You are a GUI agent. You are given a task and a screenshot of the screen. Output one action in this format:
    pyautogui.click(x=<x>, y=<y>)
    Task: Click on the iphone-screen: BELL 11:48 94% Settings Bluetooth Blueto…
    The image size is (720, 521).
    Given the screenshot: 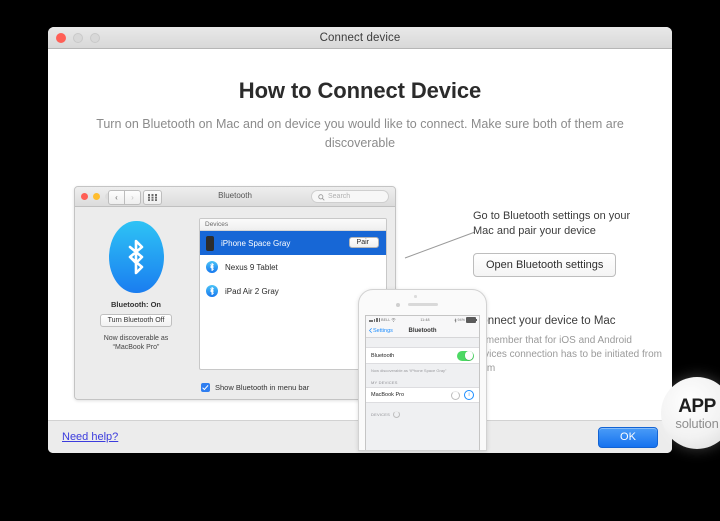 What is the action you would take?
    pyautogui.click(x=422, y=382)
    